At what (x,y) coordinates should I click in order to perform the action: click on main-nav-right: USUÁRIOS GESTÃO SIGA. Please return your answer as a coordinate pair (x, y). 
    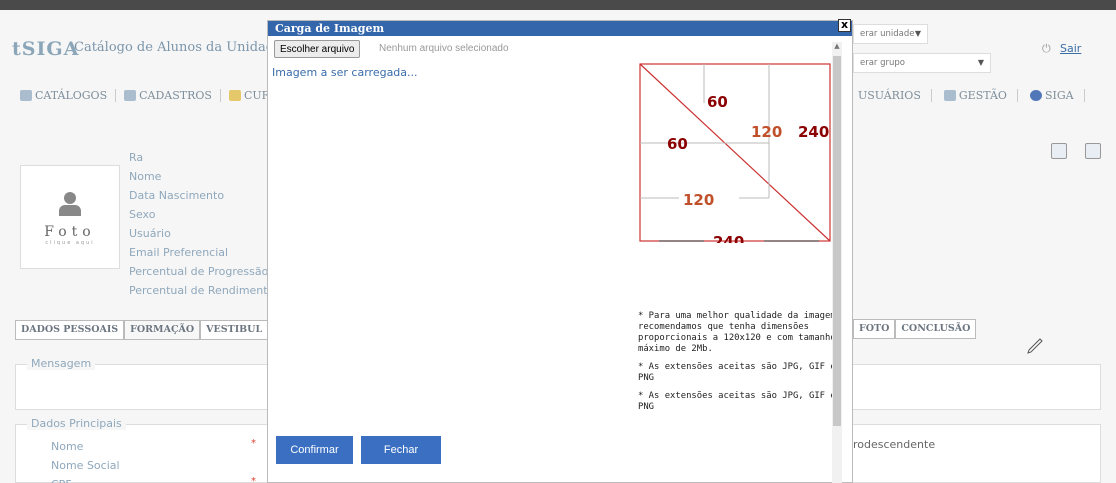
    Looking at the image, I should click on (971, 95).